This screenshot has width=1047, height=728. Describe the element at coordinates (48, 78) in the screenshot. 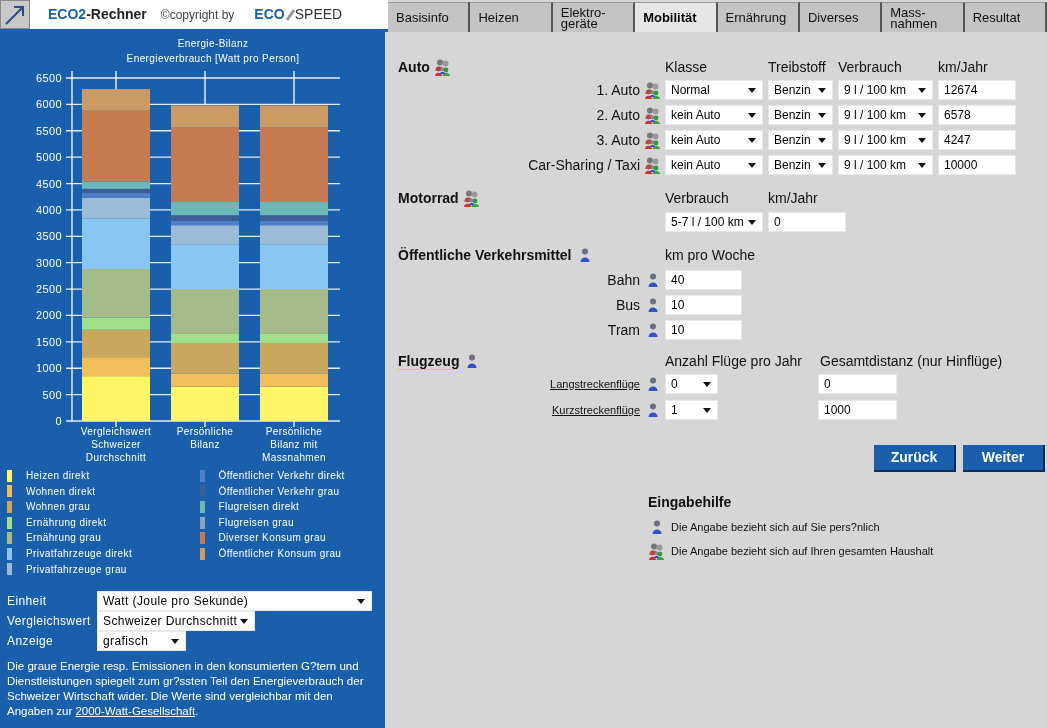

I see `axis-tick-label: 6500` at that location.